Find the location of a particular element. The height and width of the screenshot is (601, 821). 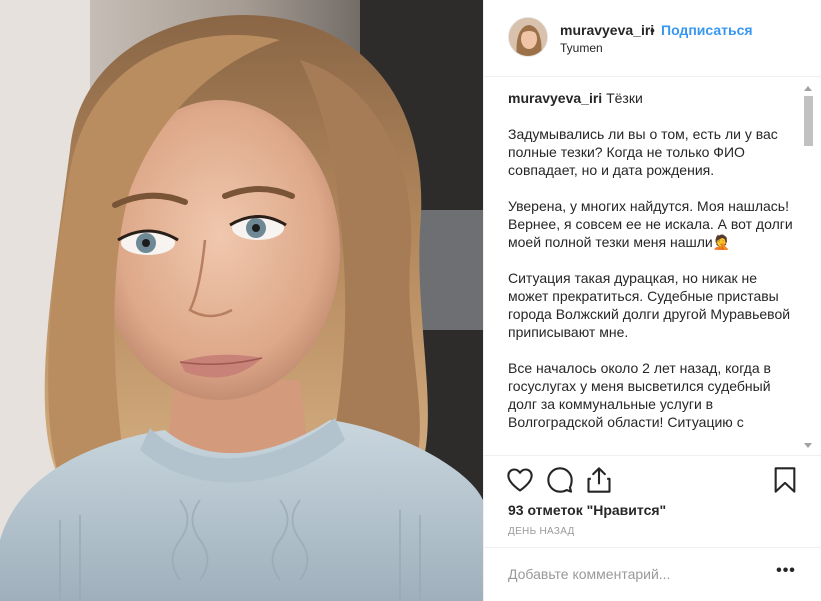

follow-button: Подписаться is located at coordinates (707, 30).